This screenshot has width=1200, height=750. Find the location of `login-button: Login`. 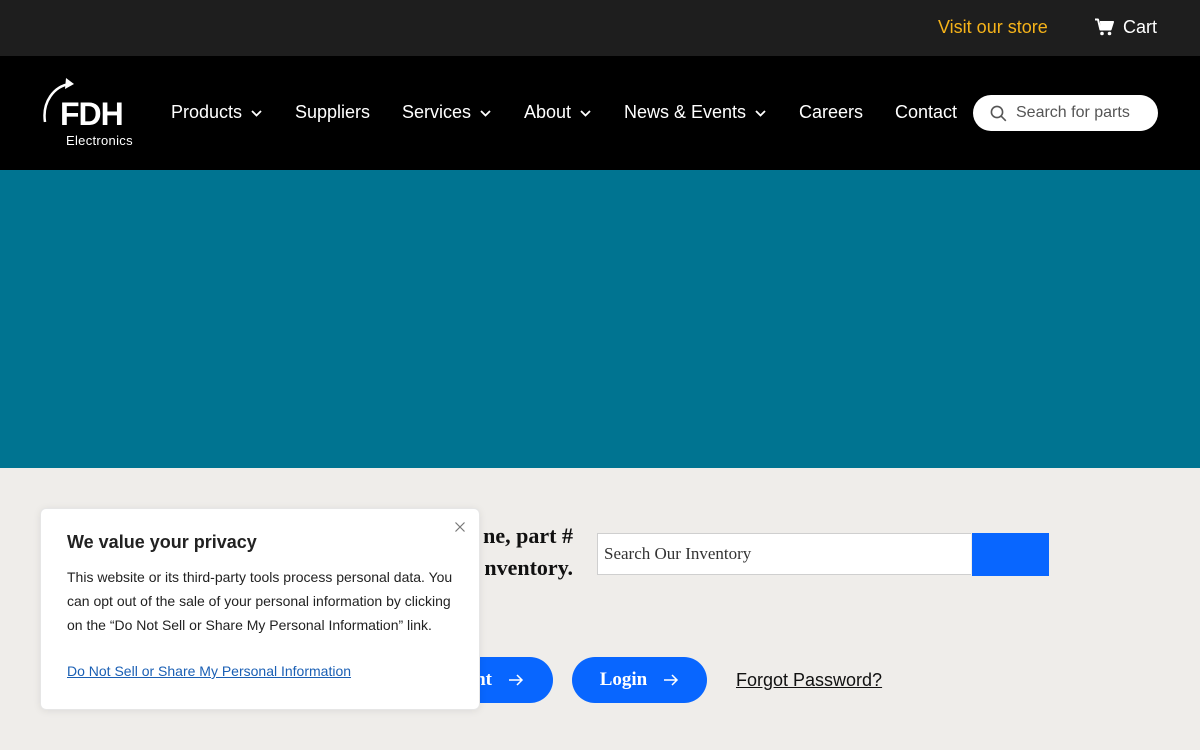

login-button: Login is located at coordinates (639, 680).